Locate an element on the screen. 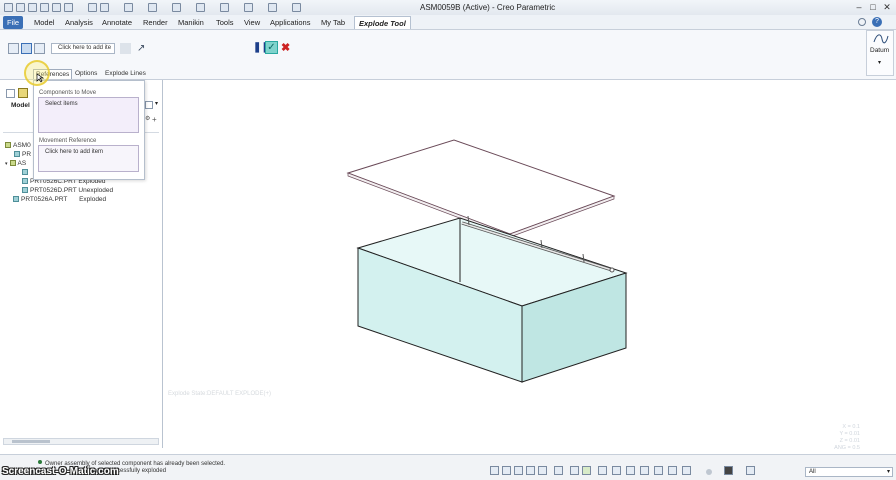 This screenshot has height=480, width=896. tree-item-name: PRT0526A.PRT is located at coordinates (44, 199).